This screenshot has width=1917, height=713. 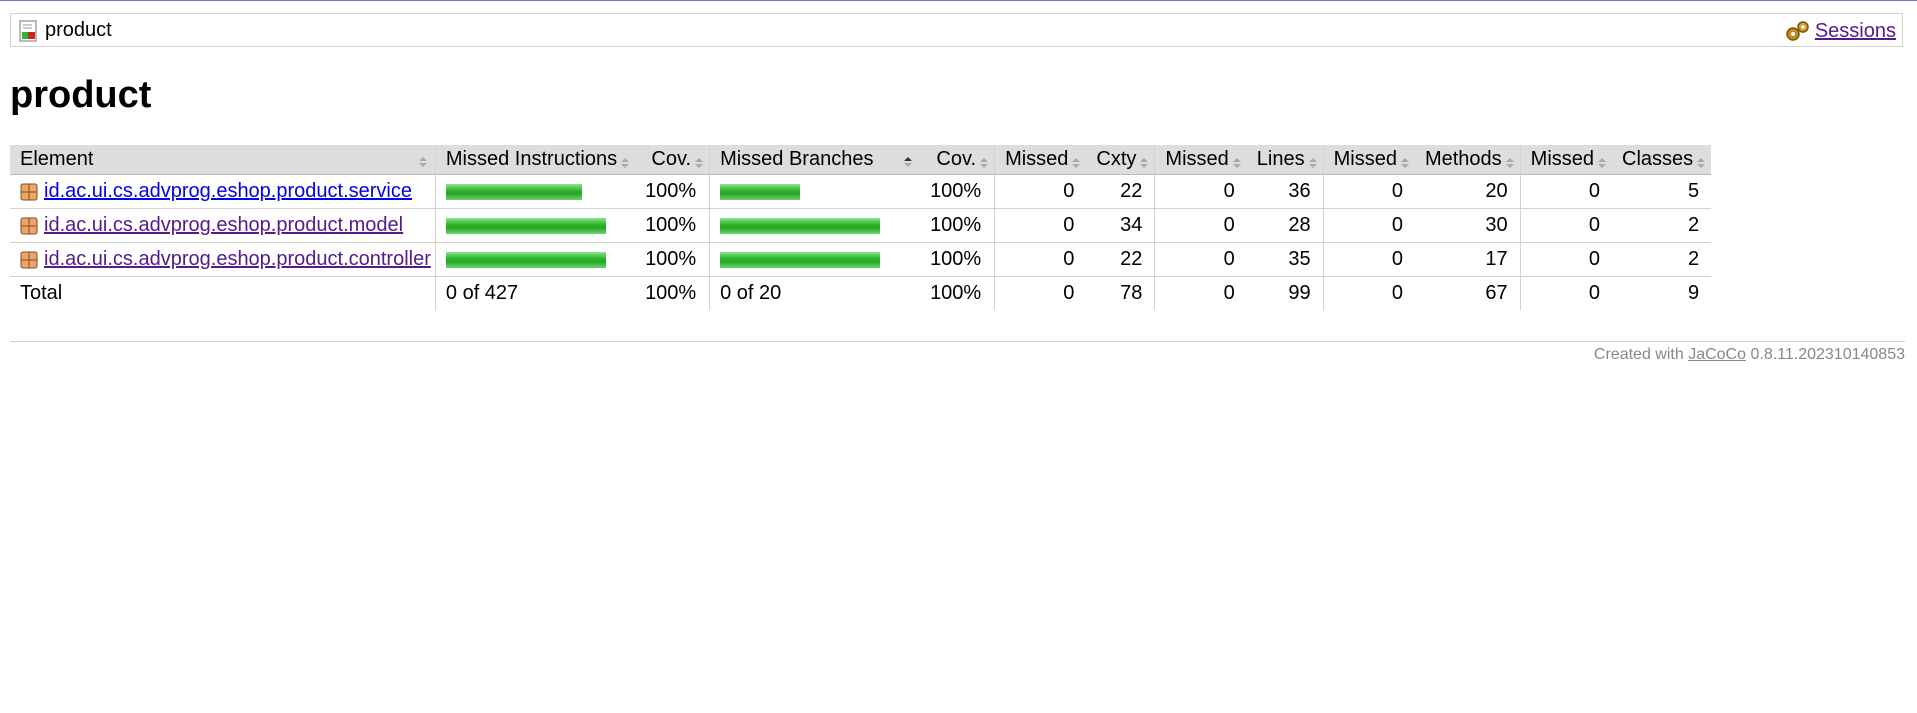 I want to click on total-missed-methods: 0, so click(x=1368, y=293).